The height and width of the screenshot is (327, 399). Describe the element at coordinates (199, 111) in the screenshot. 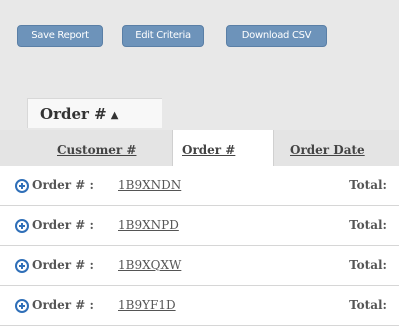

I see `group-by-area: Order # ▲` at that location.